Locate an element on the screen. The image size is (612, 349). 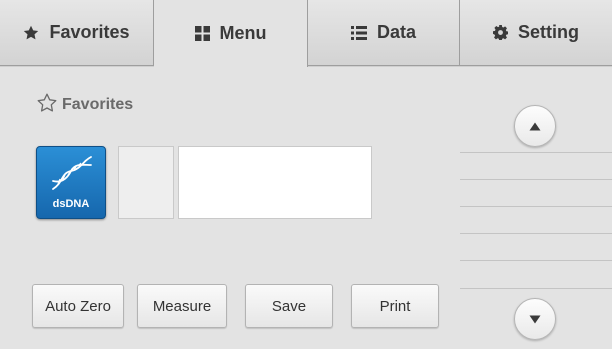
gear-icon is located at coordinates (500, 32).